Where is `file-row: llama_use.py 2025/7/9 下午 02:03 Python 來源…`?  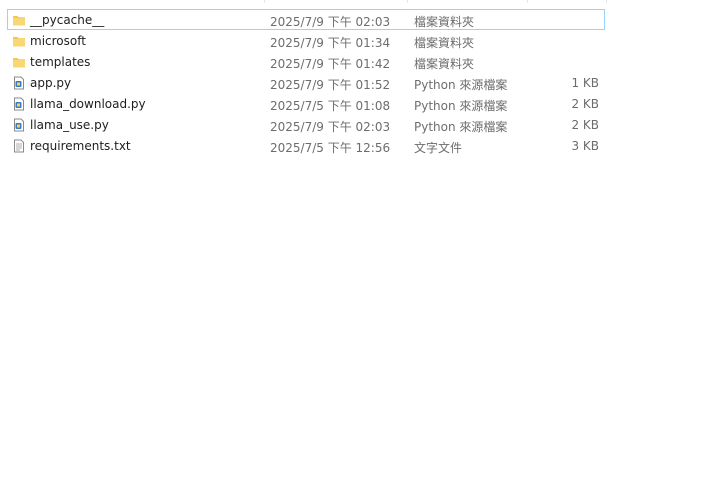 file-row: llama_use.py 2025/7/9 下午 02:03 Python 來源… is located at coordinates (306, 124).